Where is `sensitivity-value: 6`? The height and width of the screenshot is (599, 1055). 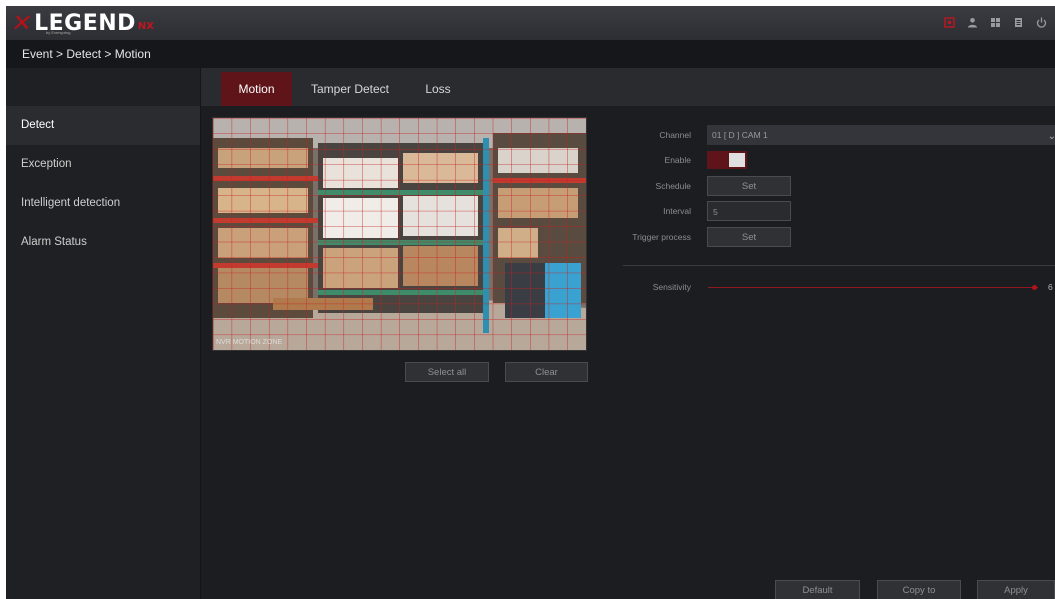 sensitivity-value: 6 is located at coordinates (1050, 287).